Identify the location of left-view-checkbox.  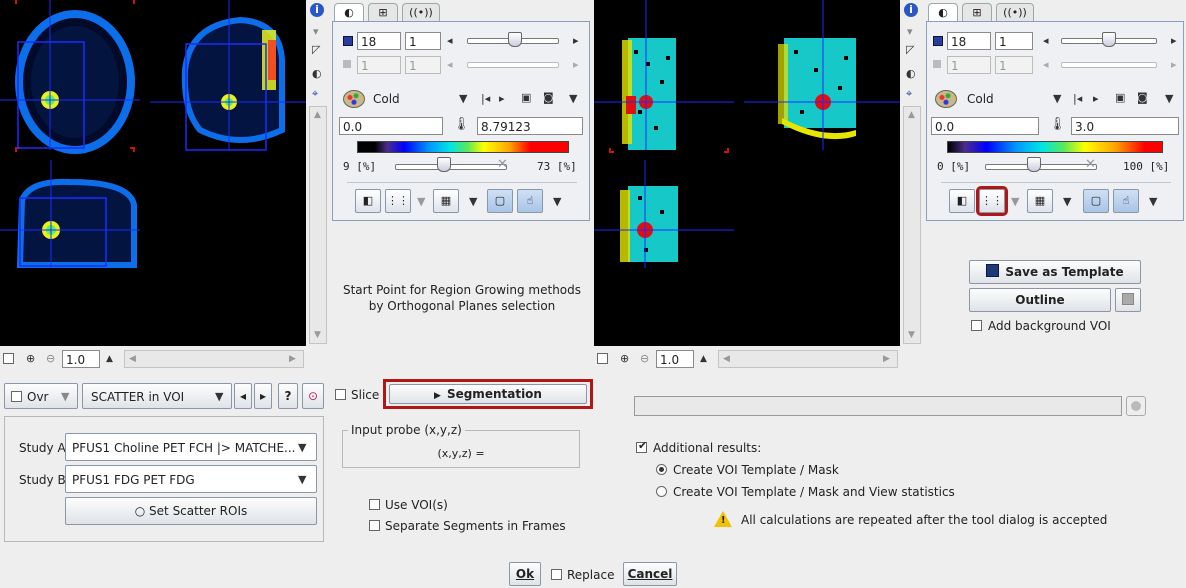
(8, 358).